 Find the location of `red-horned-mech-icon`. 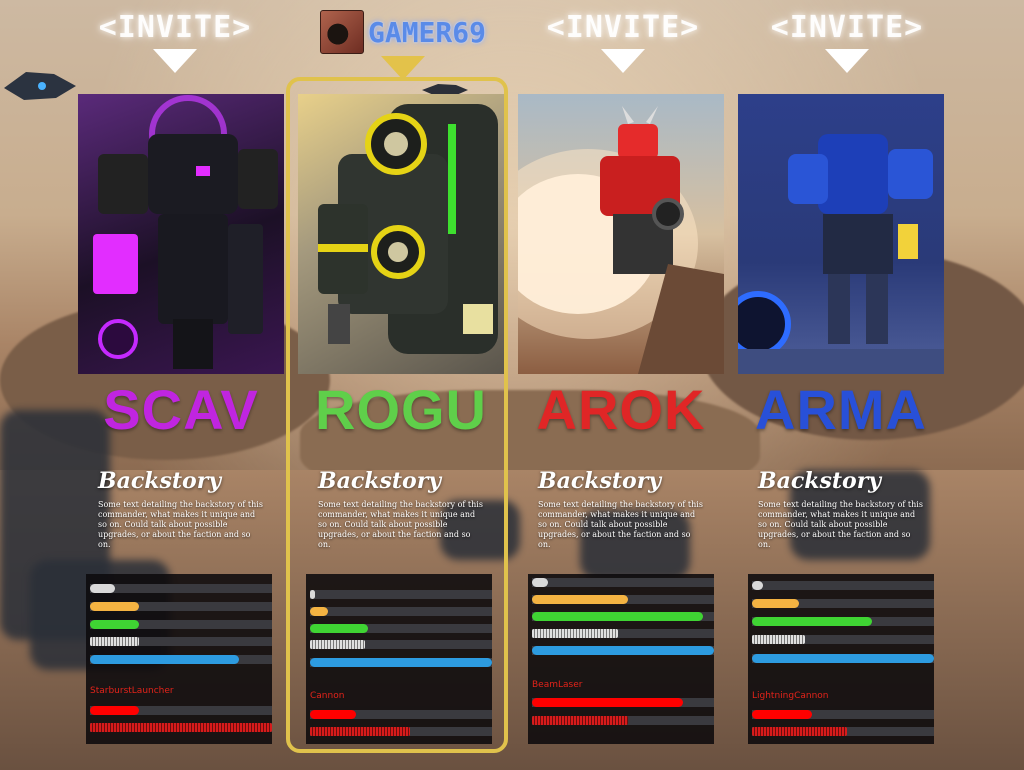

red-horned-mech-icon is located at coordinates (621, 240).